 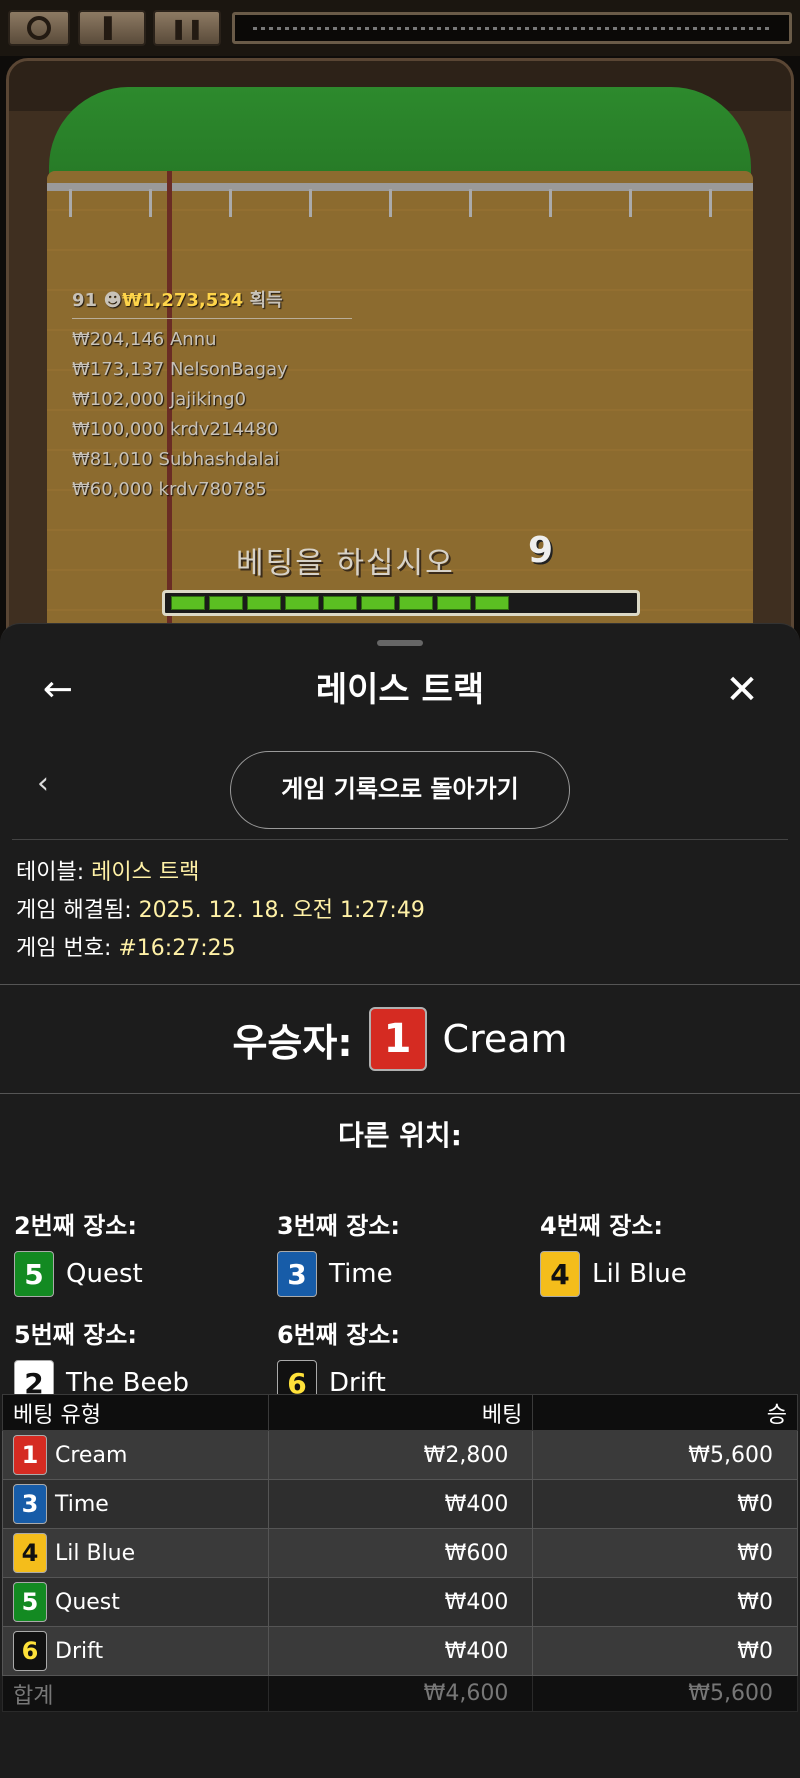 I want to click on place-item: 2번째 장소: 5 Quest, so click(x=139, y=1254).